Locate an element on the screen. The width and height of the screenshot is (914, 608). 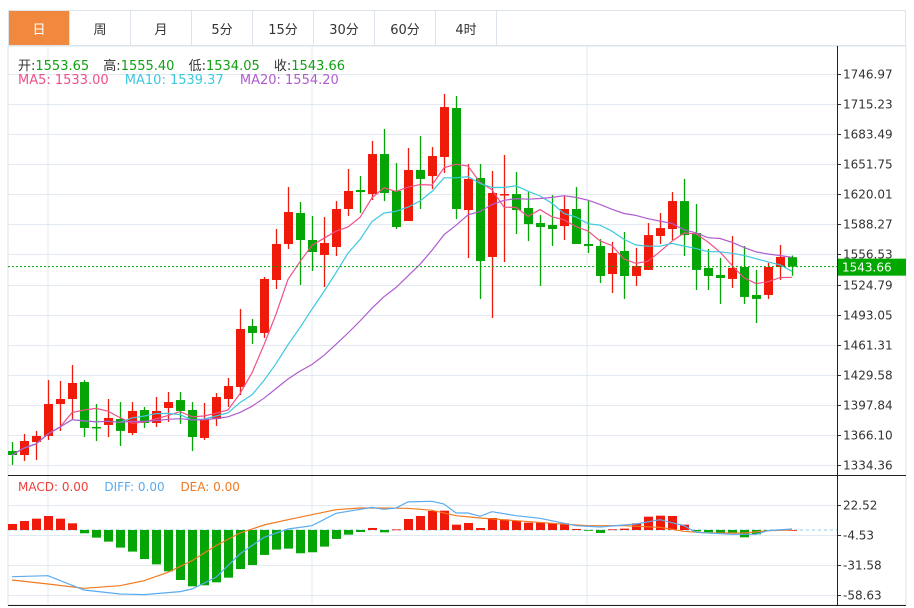
last-price-label: 1543.66 is located at coordinates (867, 268).